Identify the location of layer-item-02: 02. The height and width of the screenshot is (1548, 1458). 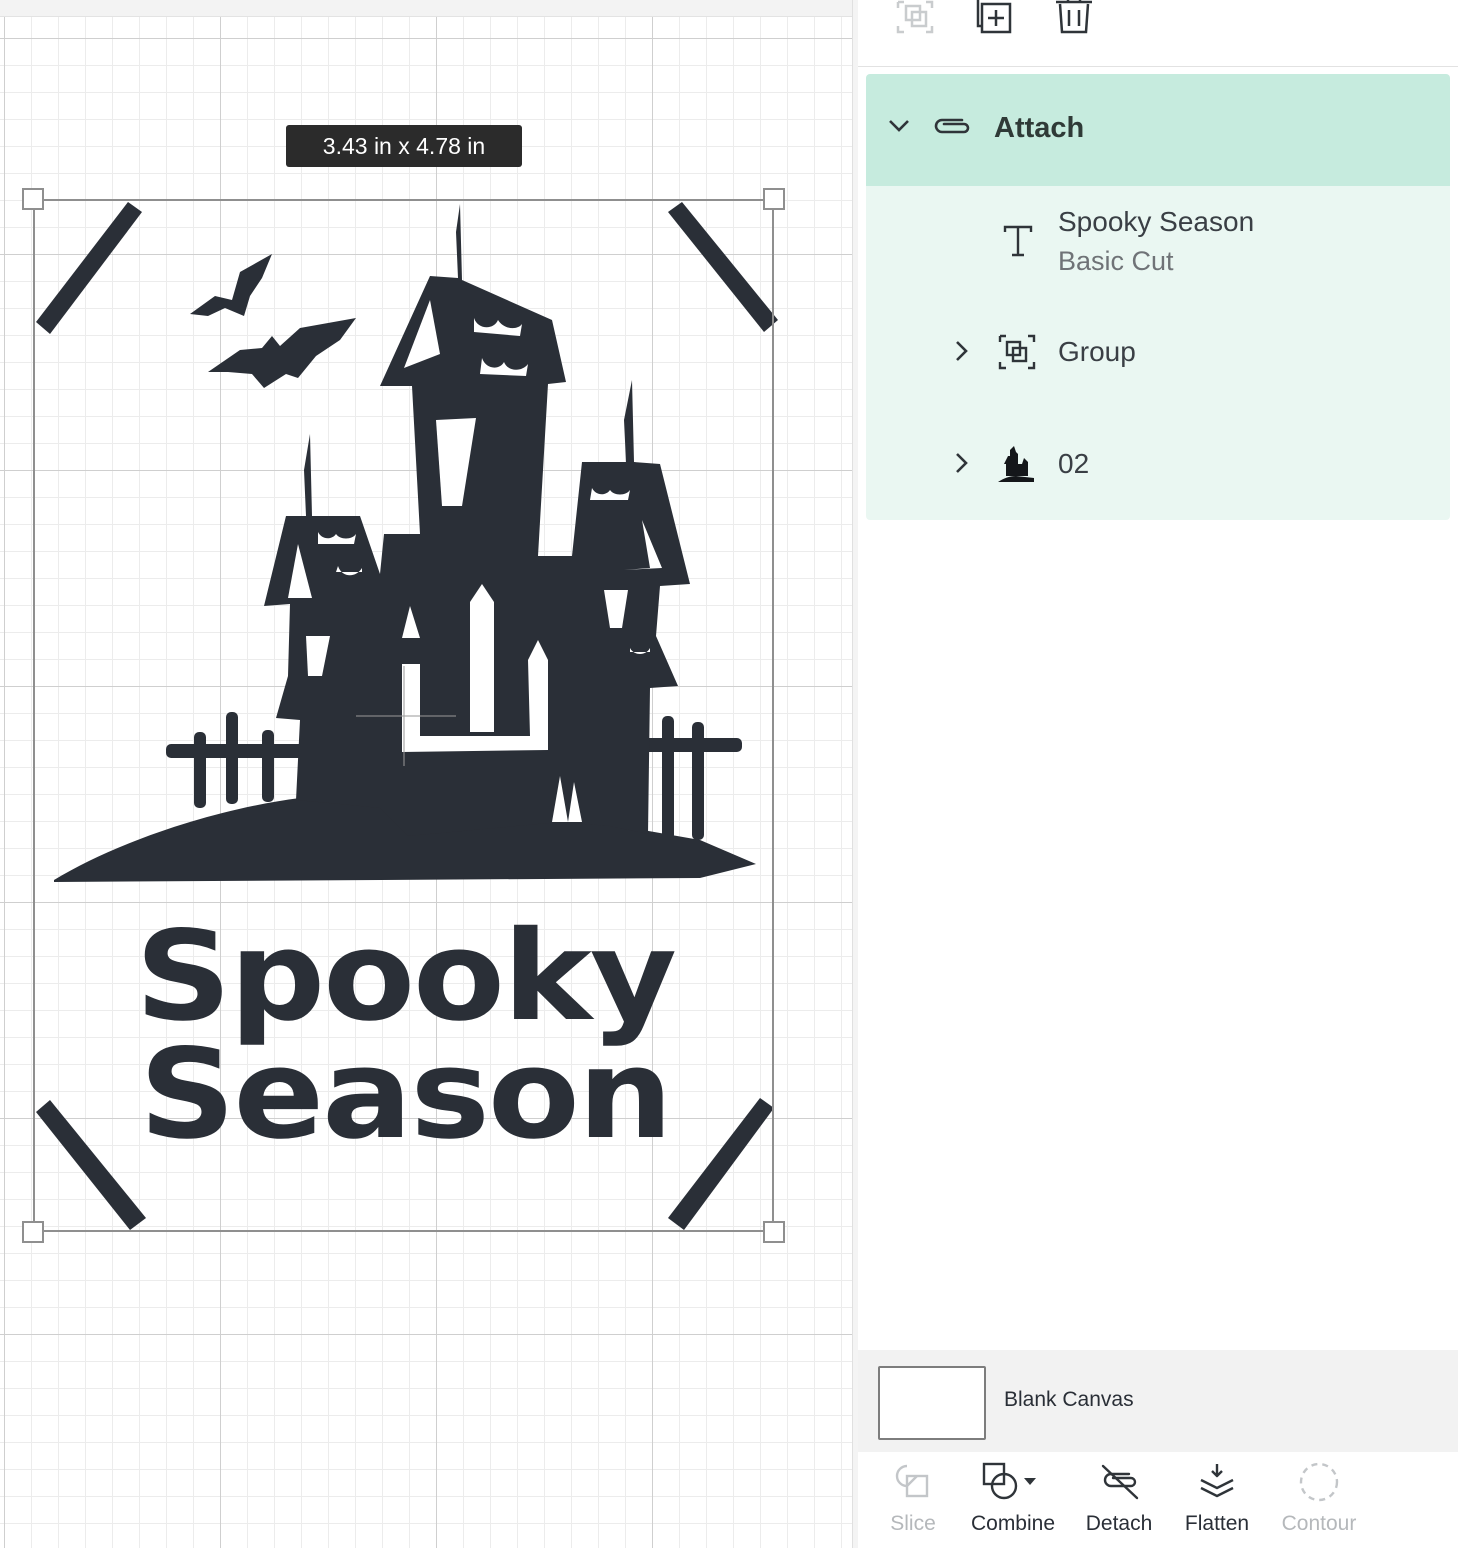
(1158, 465).